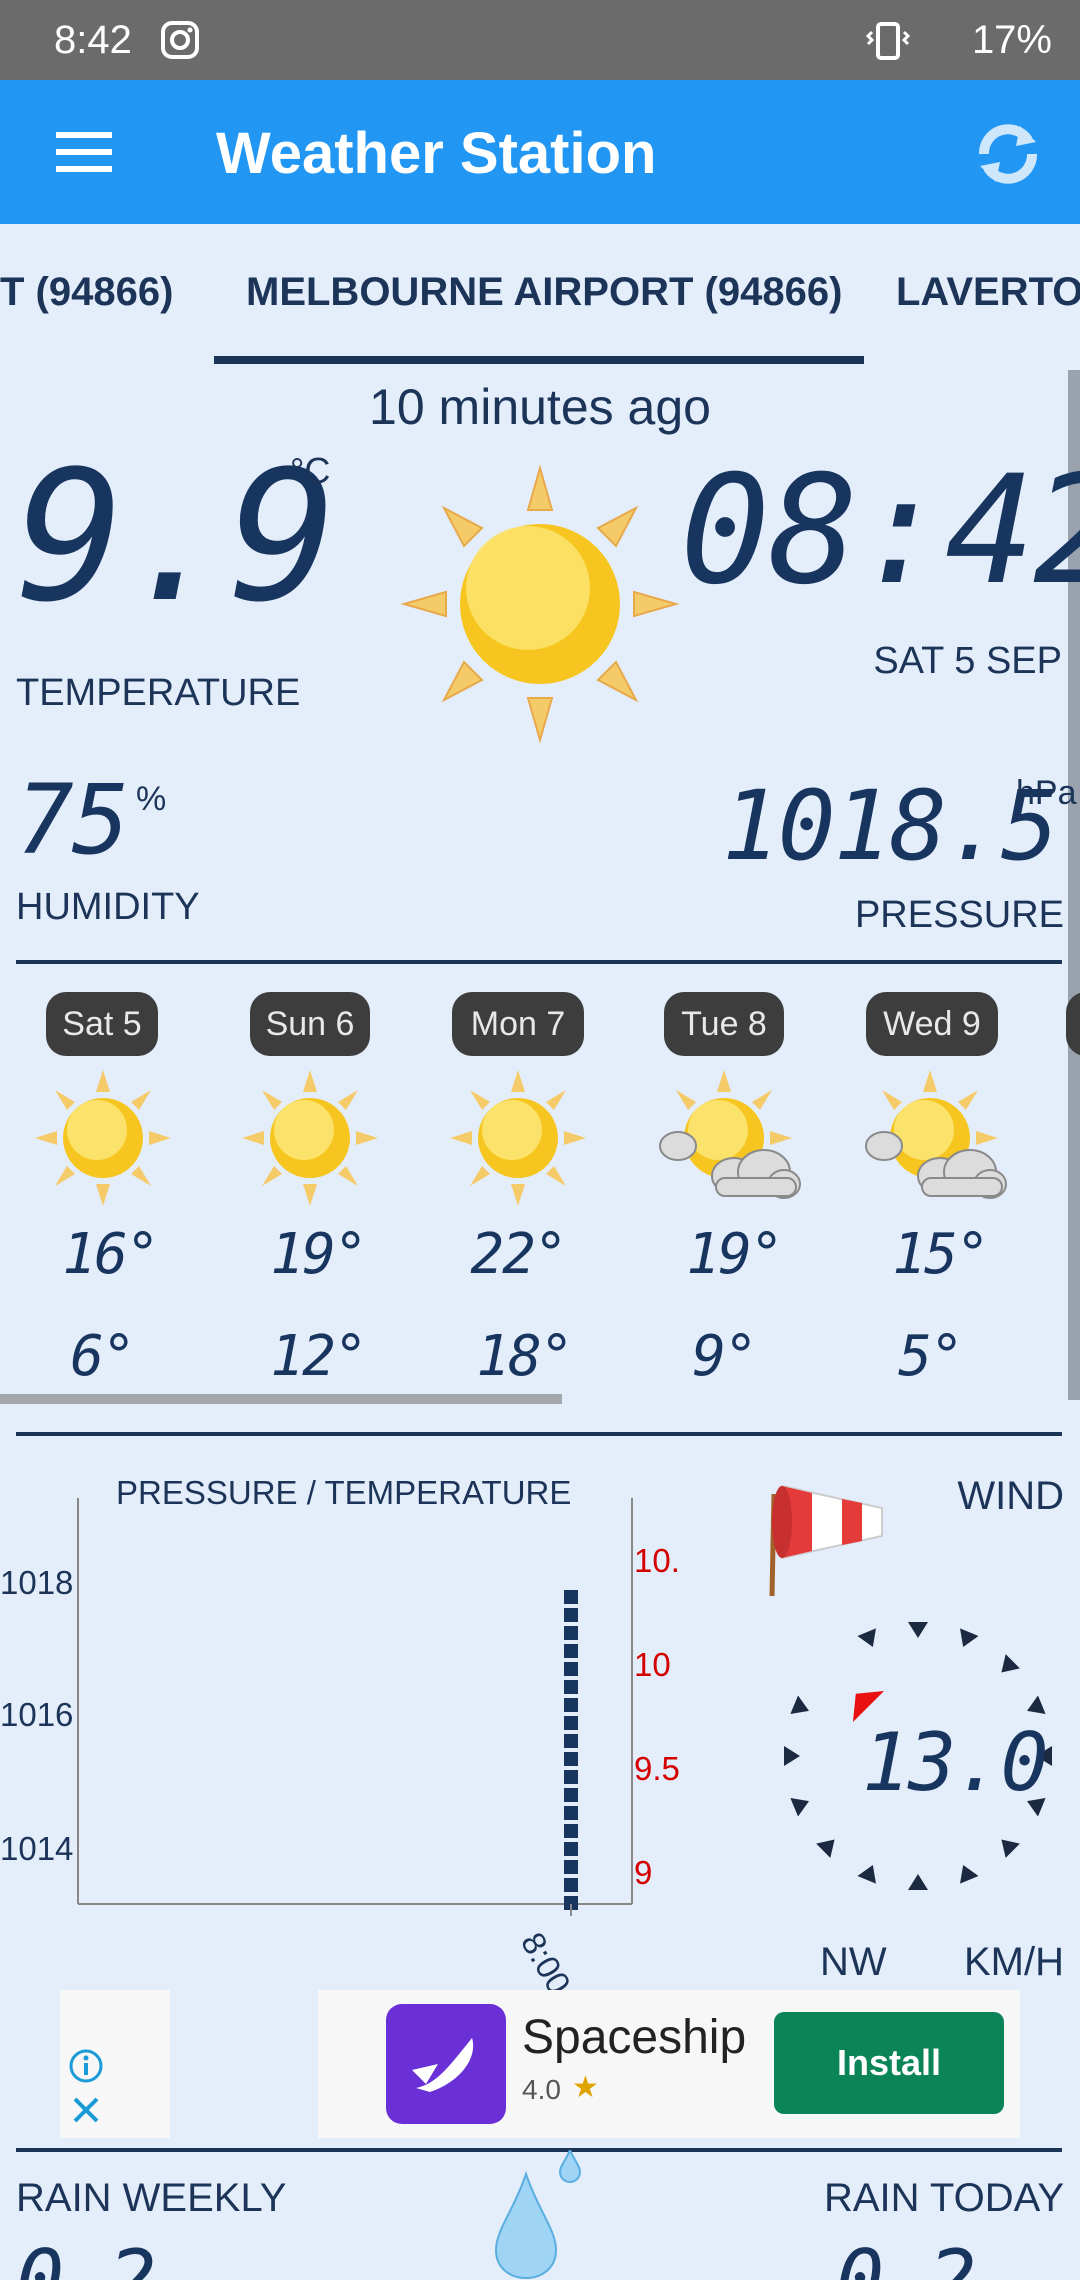 This screenshot has height=2280, width=1080. I want to click on menu-icon, so click(84, 152).